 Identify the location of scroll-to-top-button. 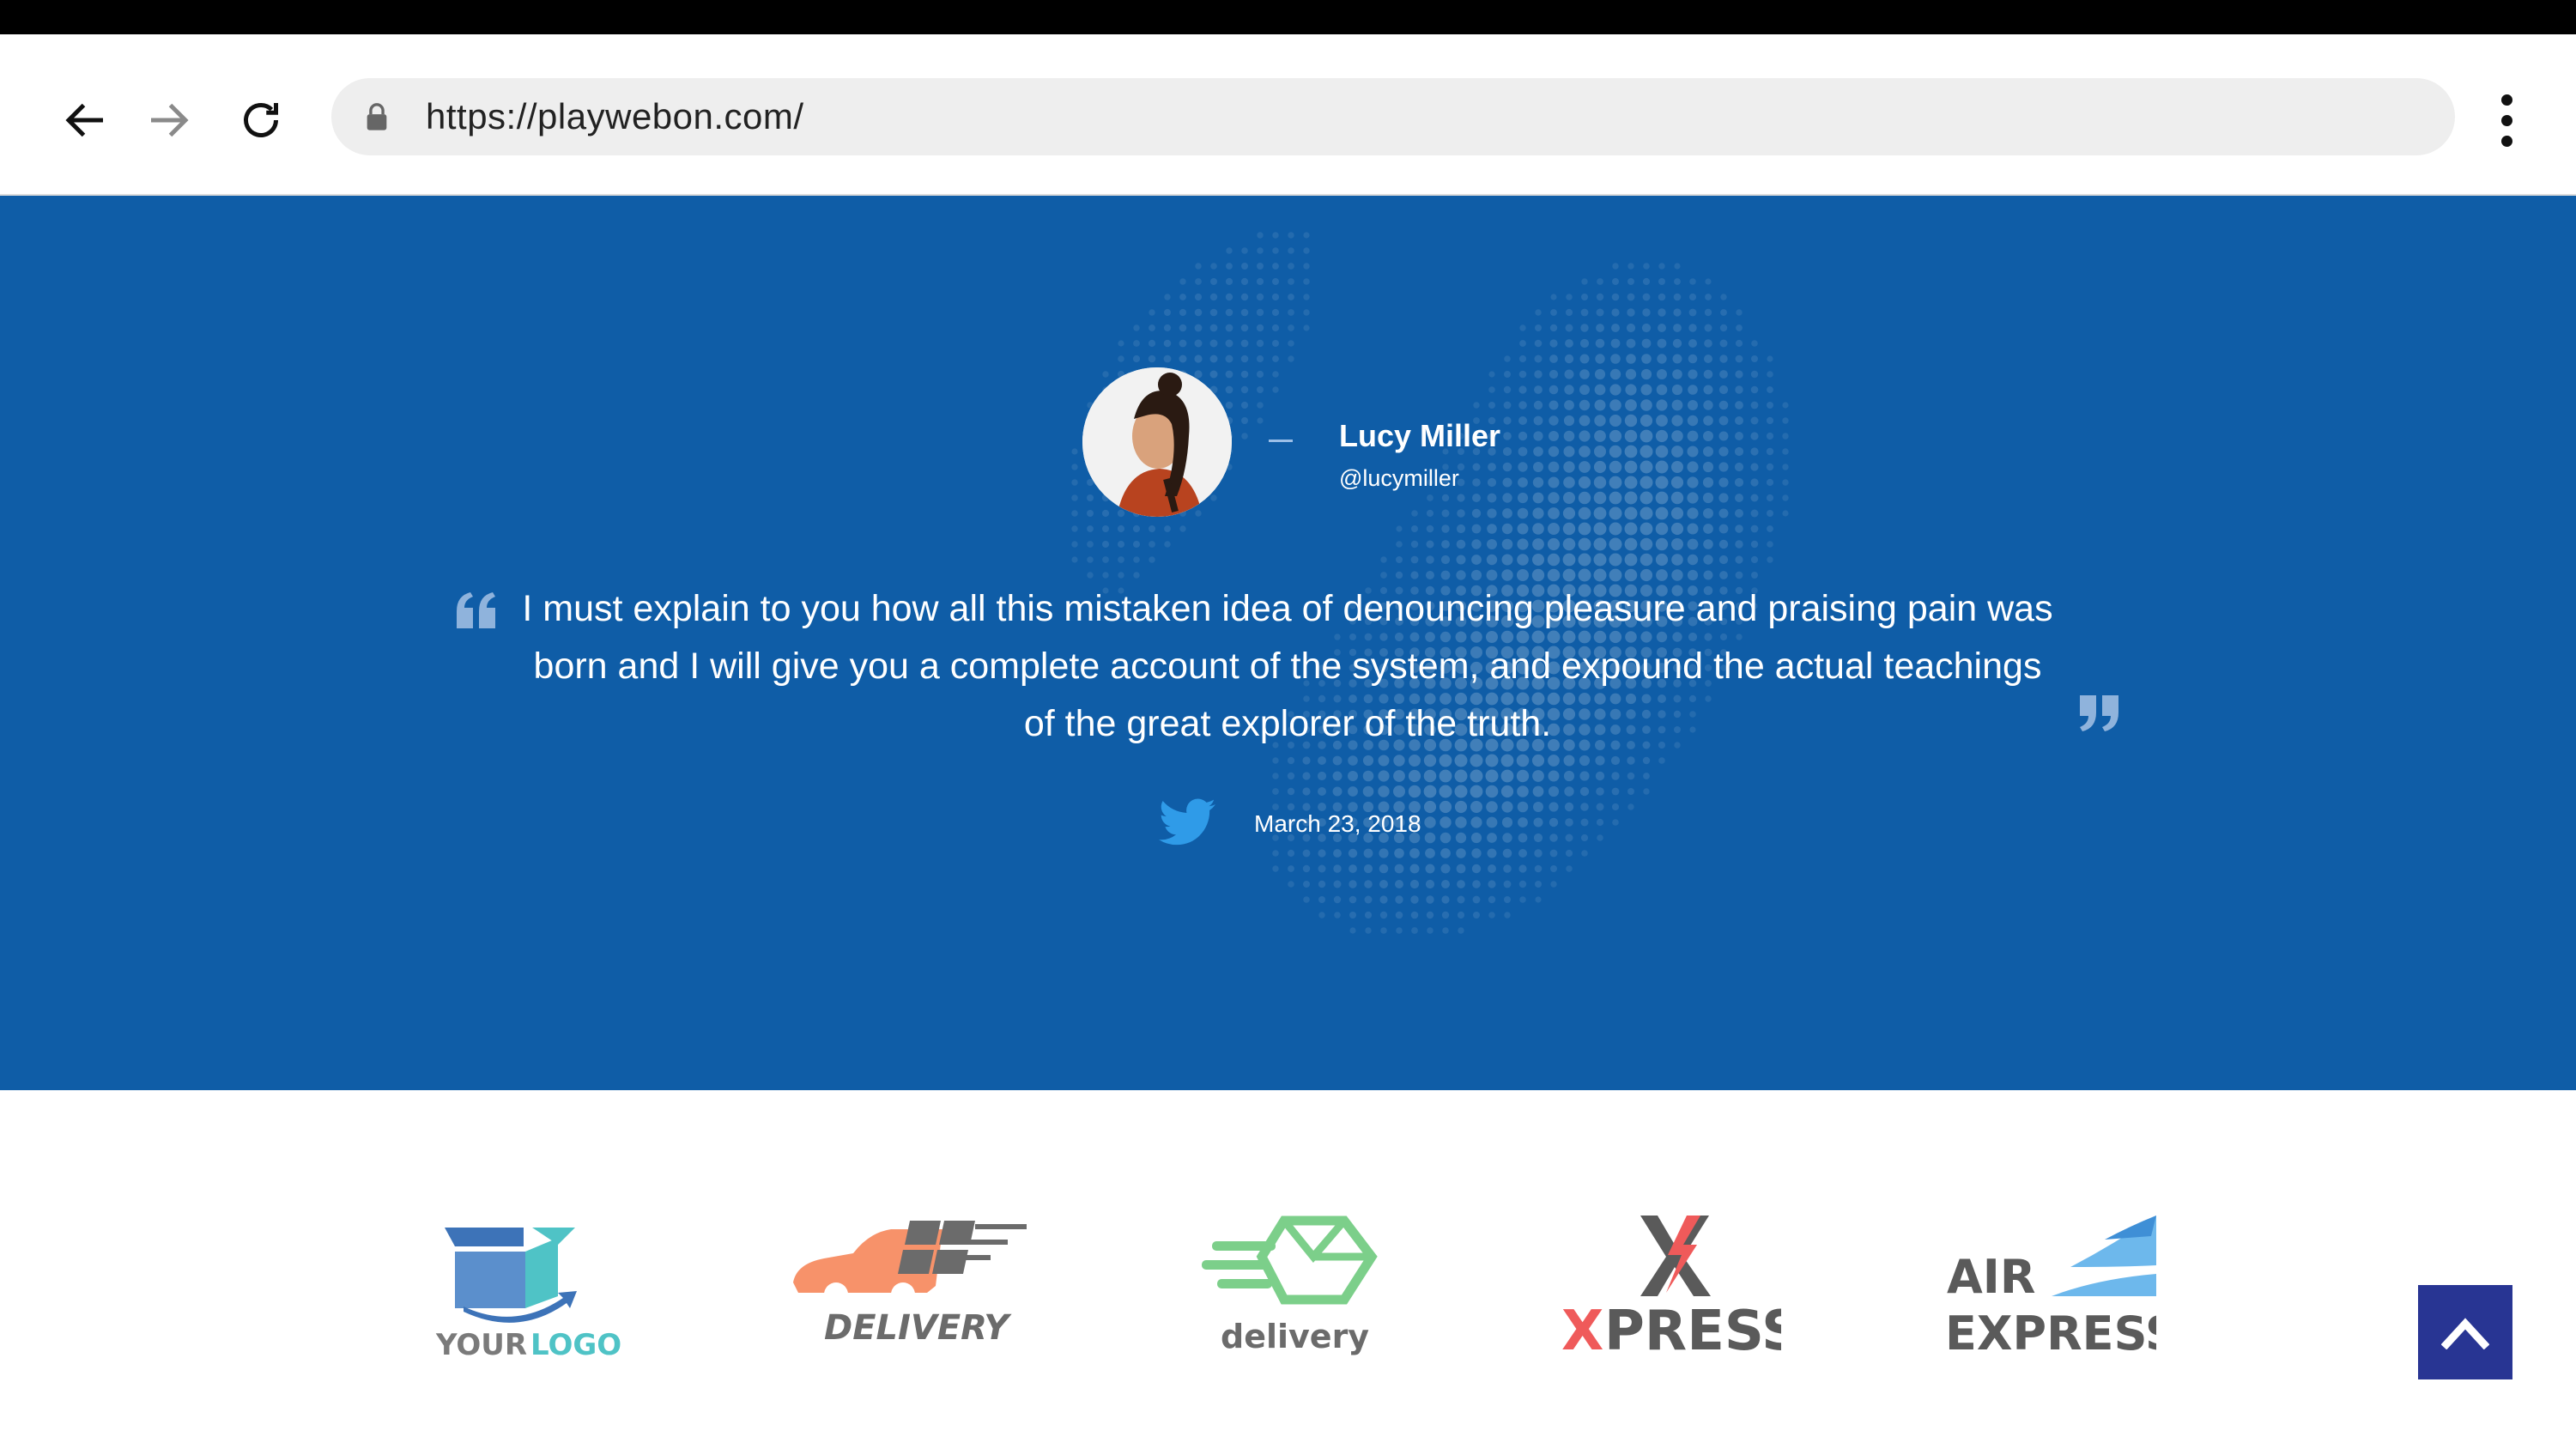
(2465, 1332).